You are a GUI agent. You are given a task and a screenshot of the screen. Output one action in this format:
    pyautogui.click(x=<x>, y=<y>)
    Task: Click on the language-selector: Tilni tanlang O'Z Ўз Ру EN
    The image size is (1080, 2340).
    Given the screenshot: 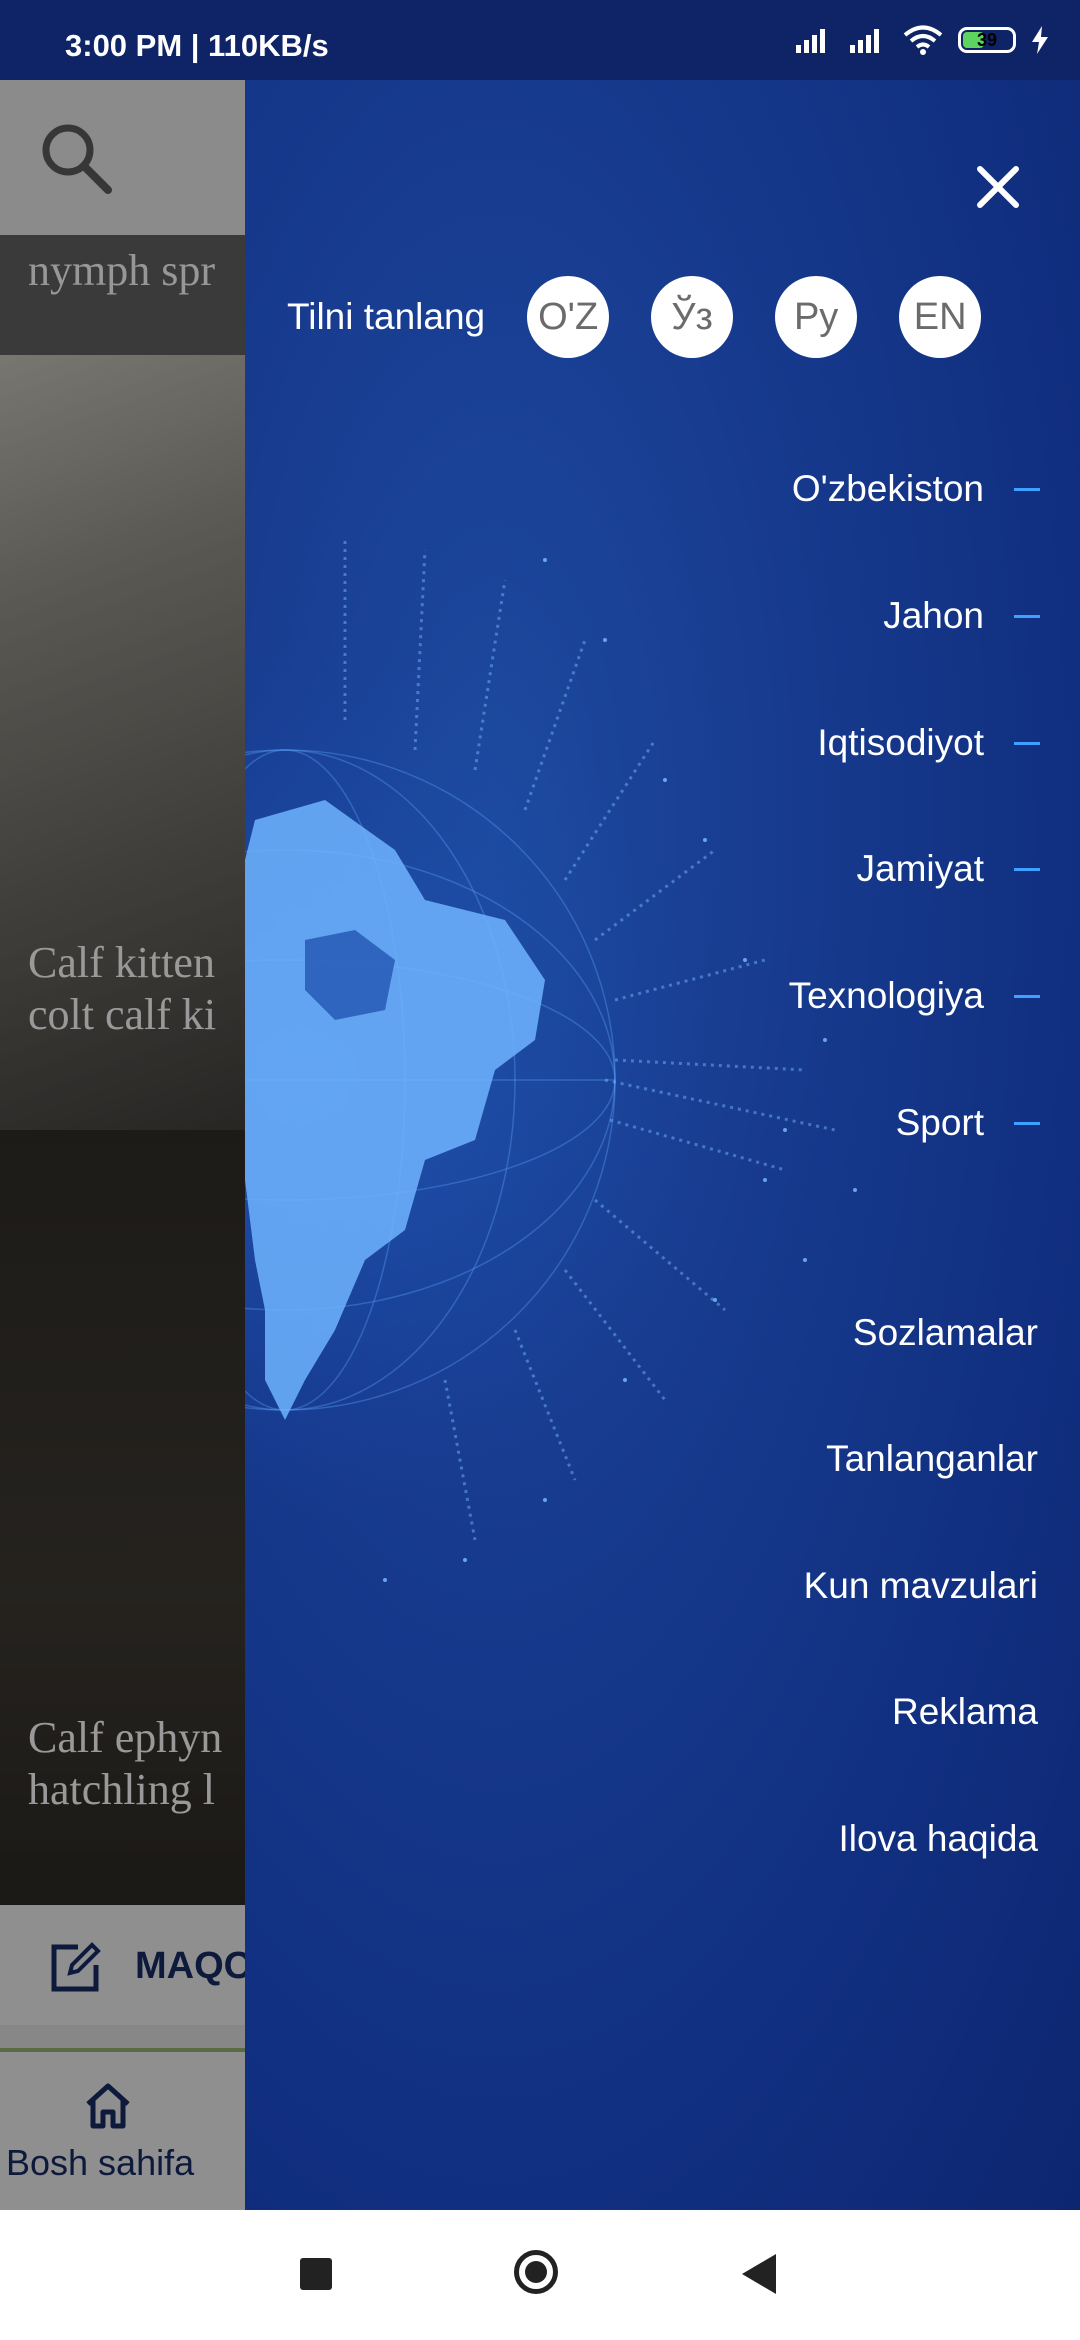 What is the action you would take?
    pyautogui.click(x=634, y=317)
    